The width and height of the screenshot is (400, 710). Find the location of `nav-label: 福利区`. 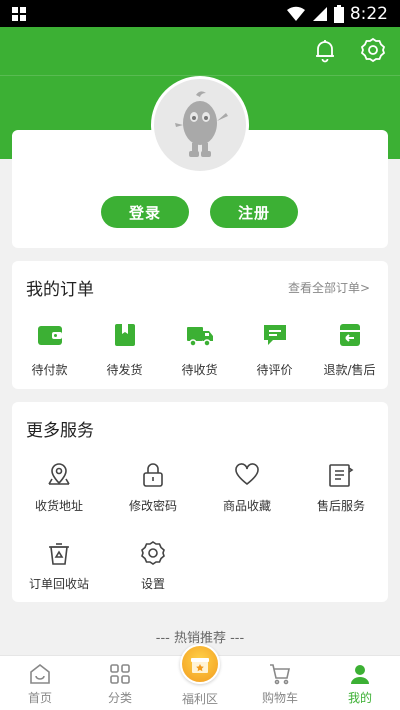

nav-label: 福利区 is located at coordinates (199, 699).